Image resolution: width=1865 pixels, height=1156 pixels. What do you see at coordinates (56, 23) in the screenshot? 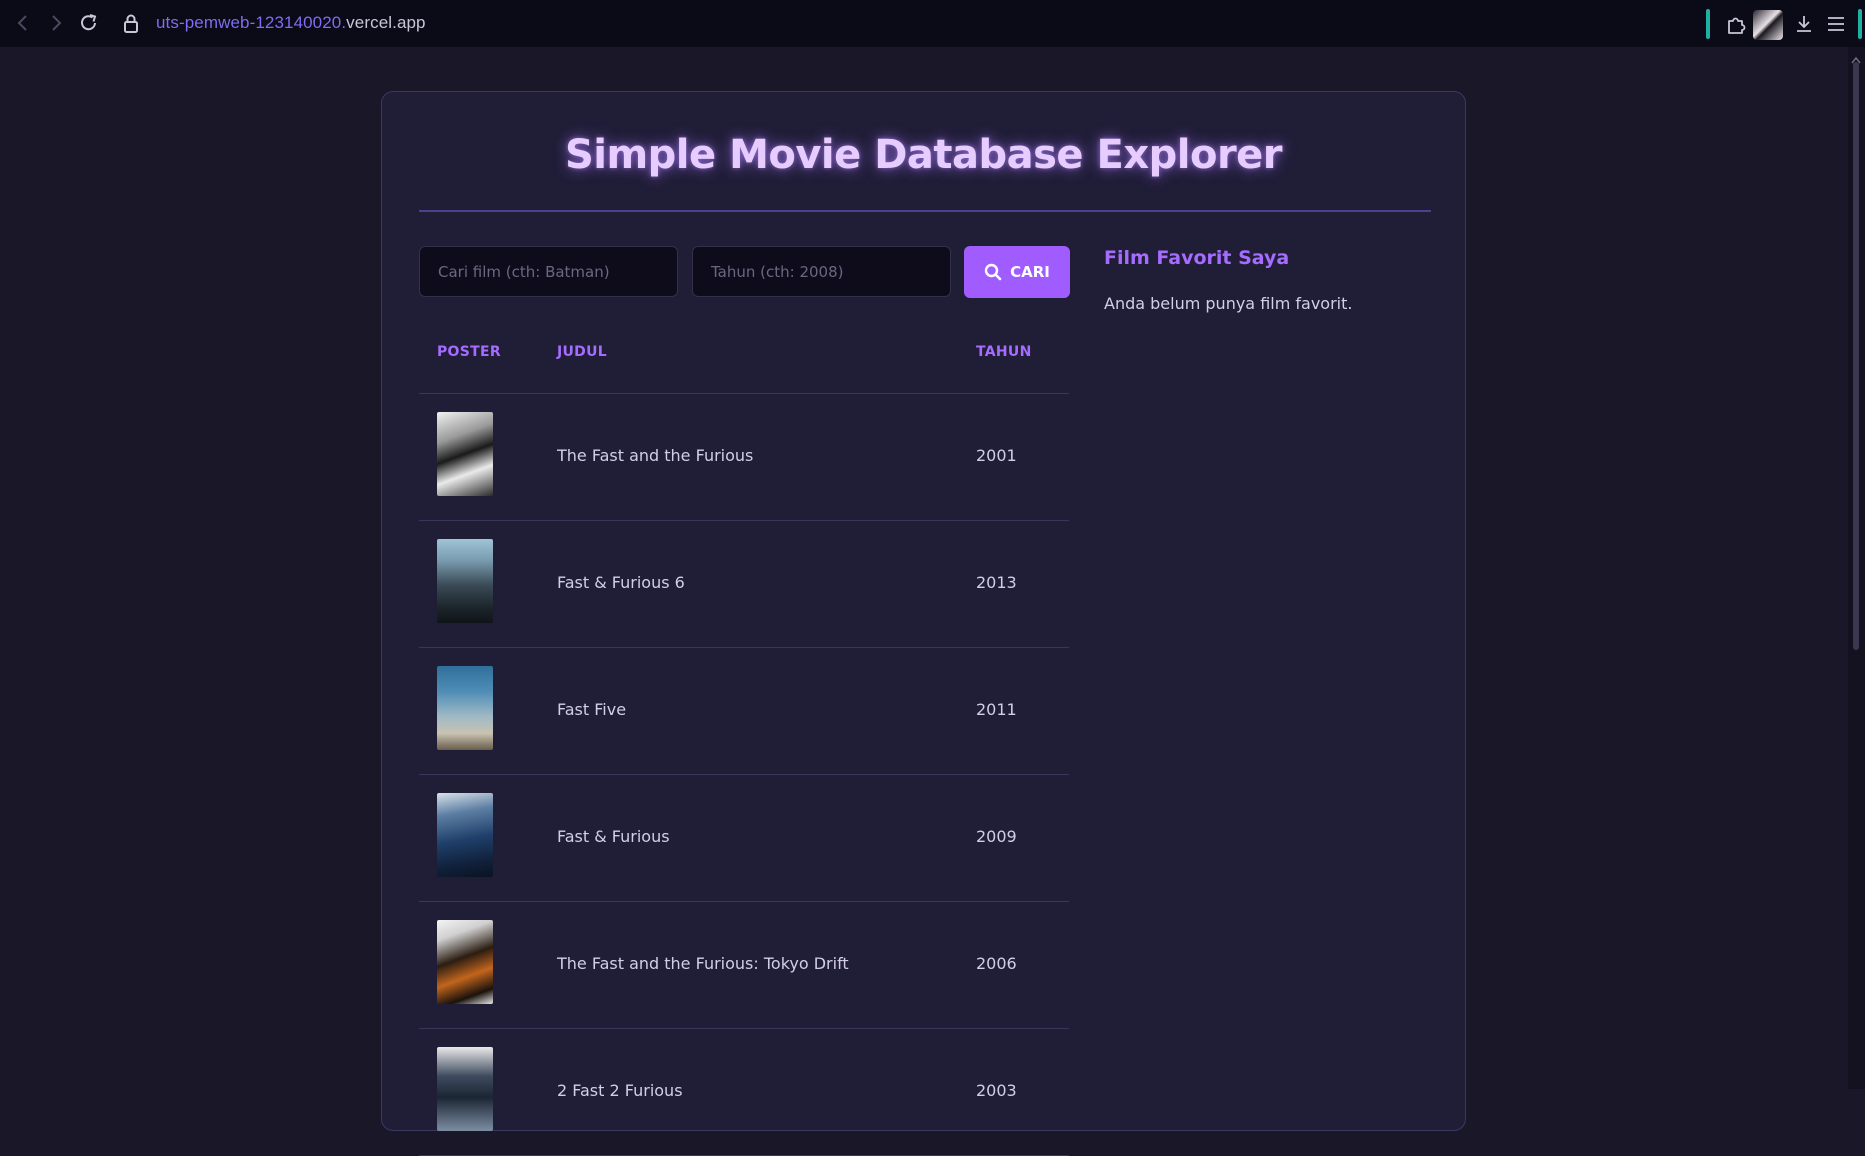
I see `forward-icon` at bounding box center [56, 23].